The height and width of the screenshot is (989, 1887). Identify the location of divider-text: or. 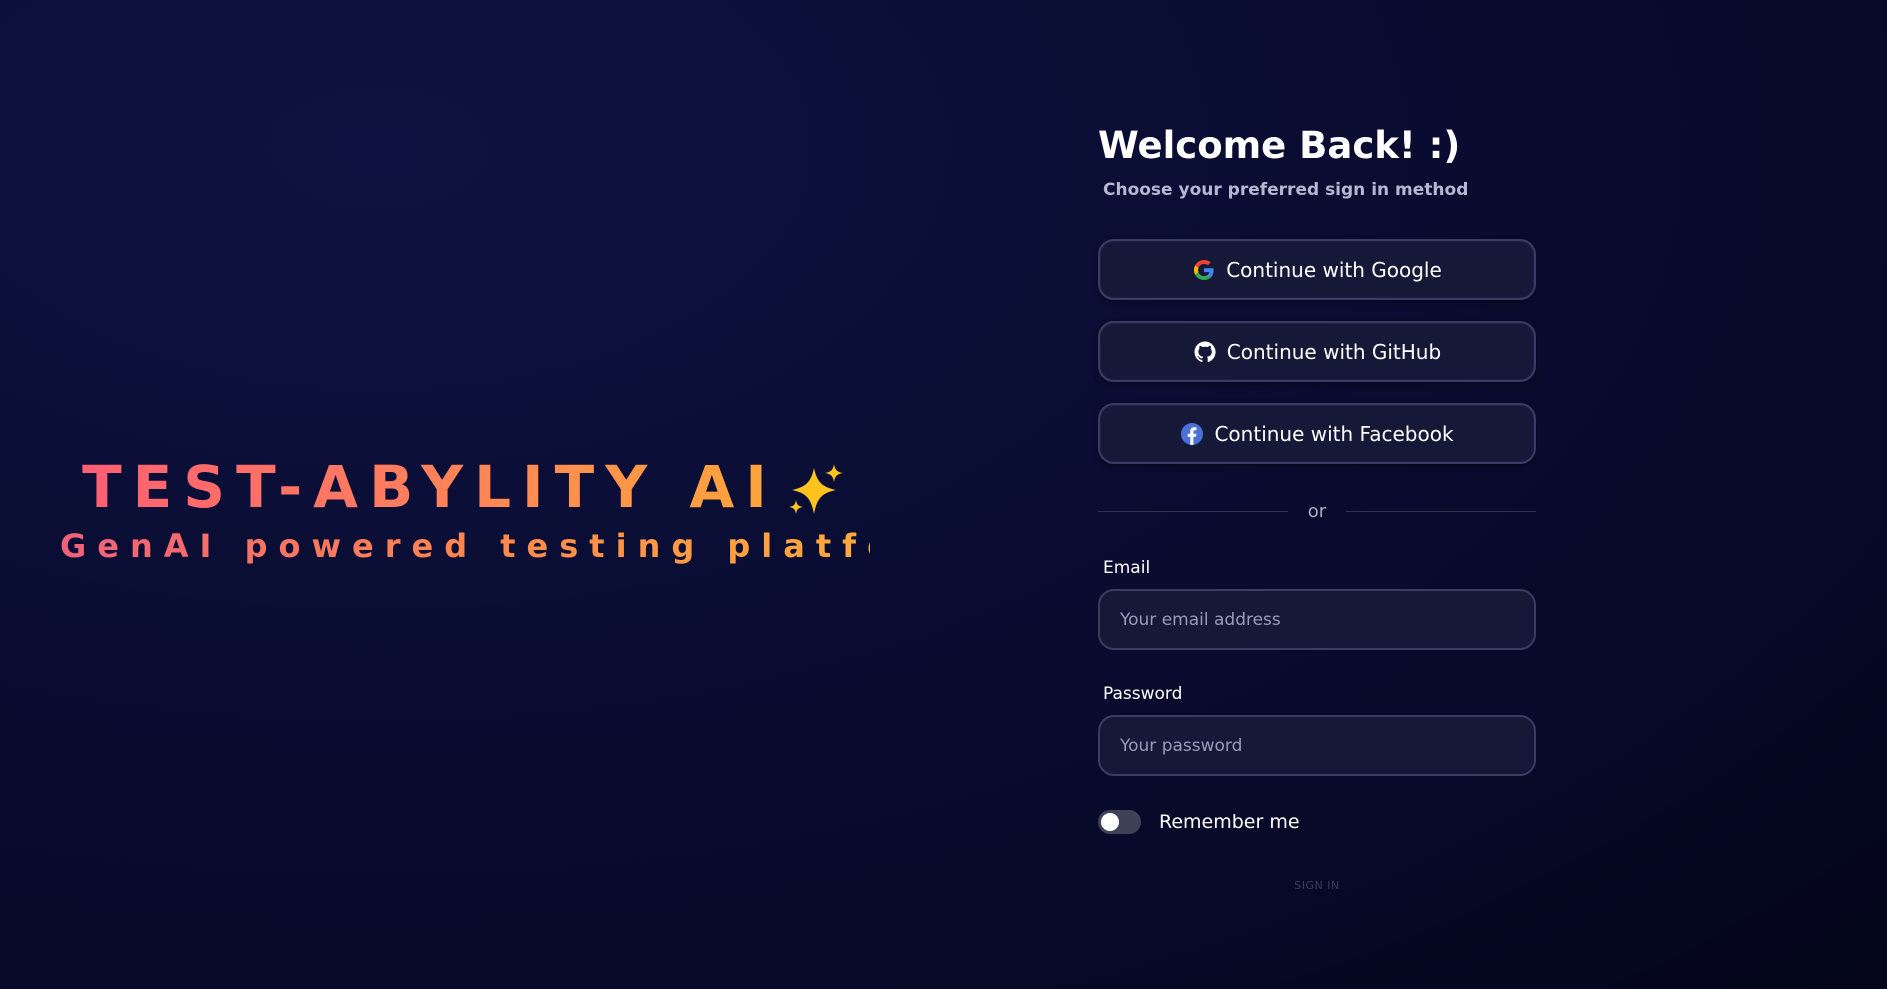
(1317, 511).